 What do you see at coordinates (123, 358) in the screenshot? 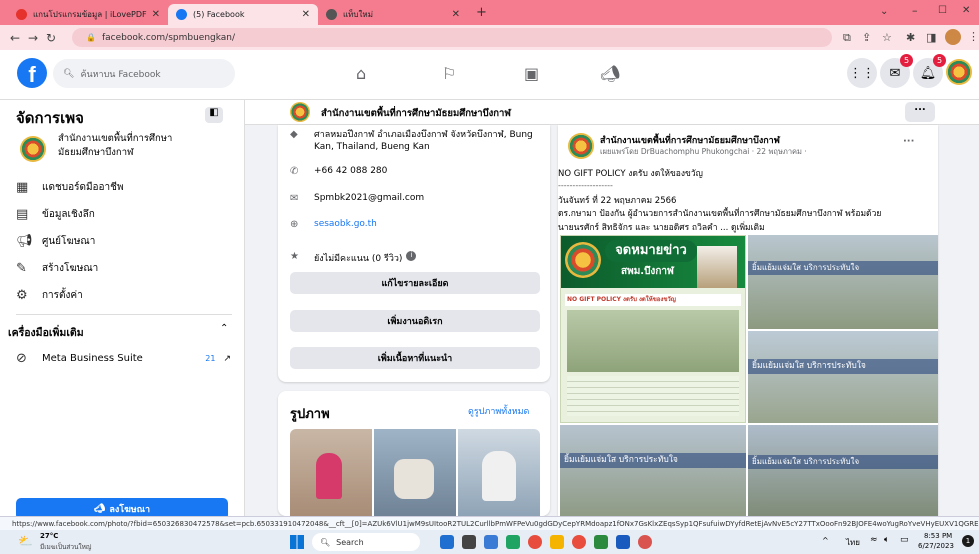
I see `sidebar-item-meta-business-suite: ⊘ Meta Business Suite 21 ↗` at bounding box center [123, 358].